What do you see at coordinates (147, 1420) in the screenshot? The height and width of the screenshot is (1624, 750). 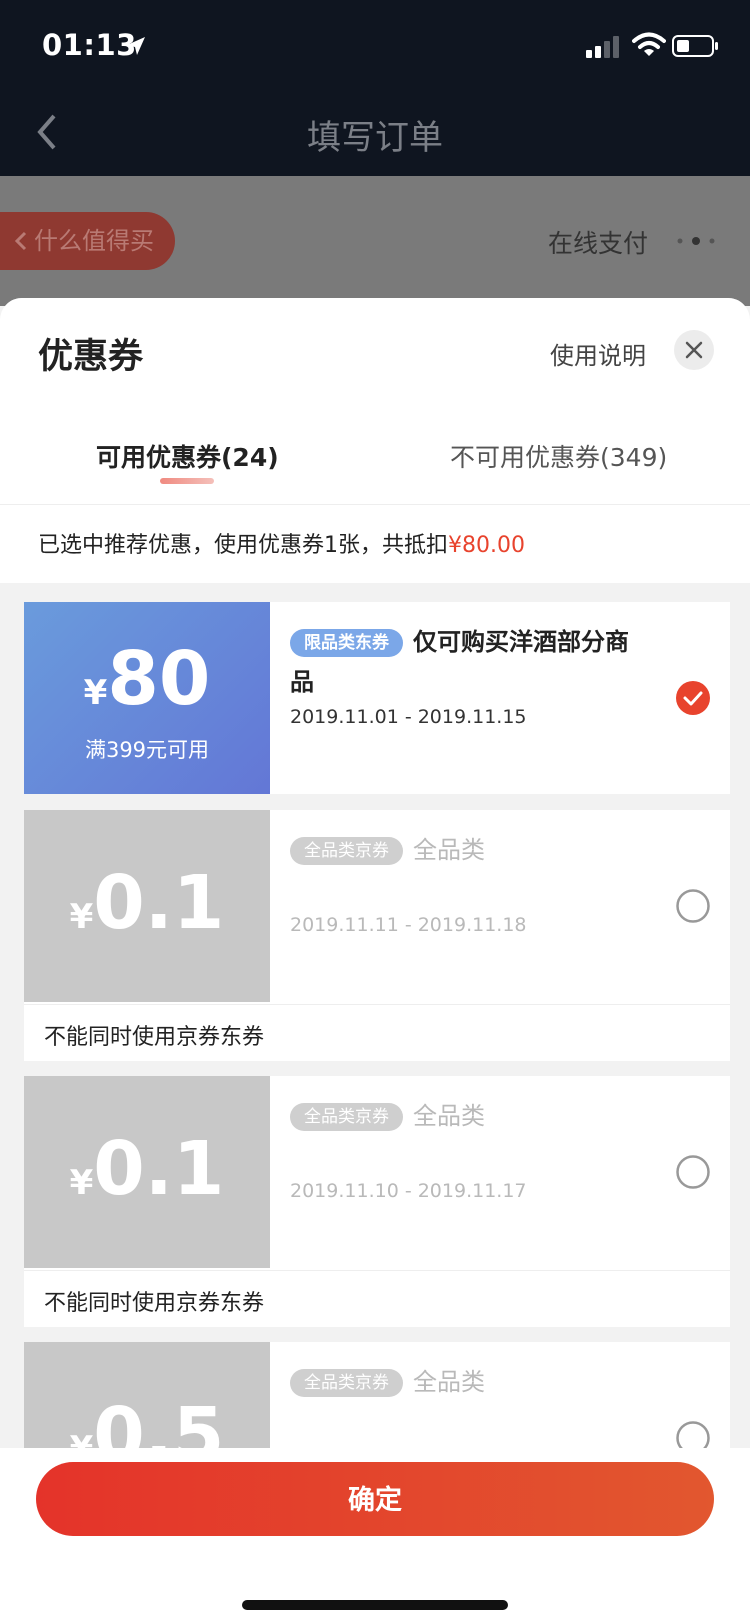 I see `coupon-amount: ¥0.5` at bounding box center [147, 1420].